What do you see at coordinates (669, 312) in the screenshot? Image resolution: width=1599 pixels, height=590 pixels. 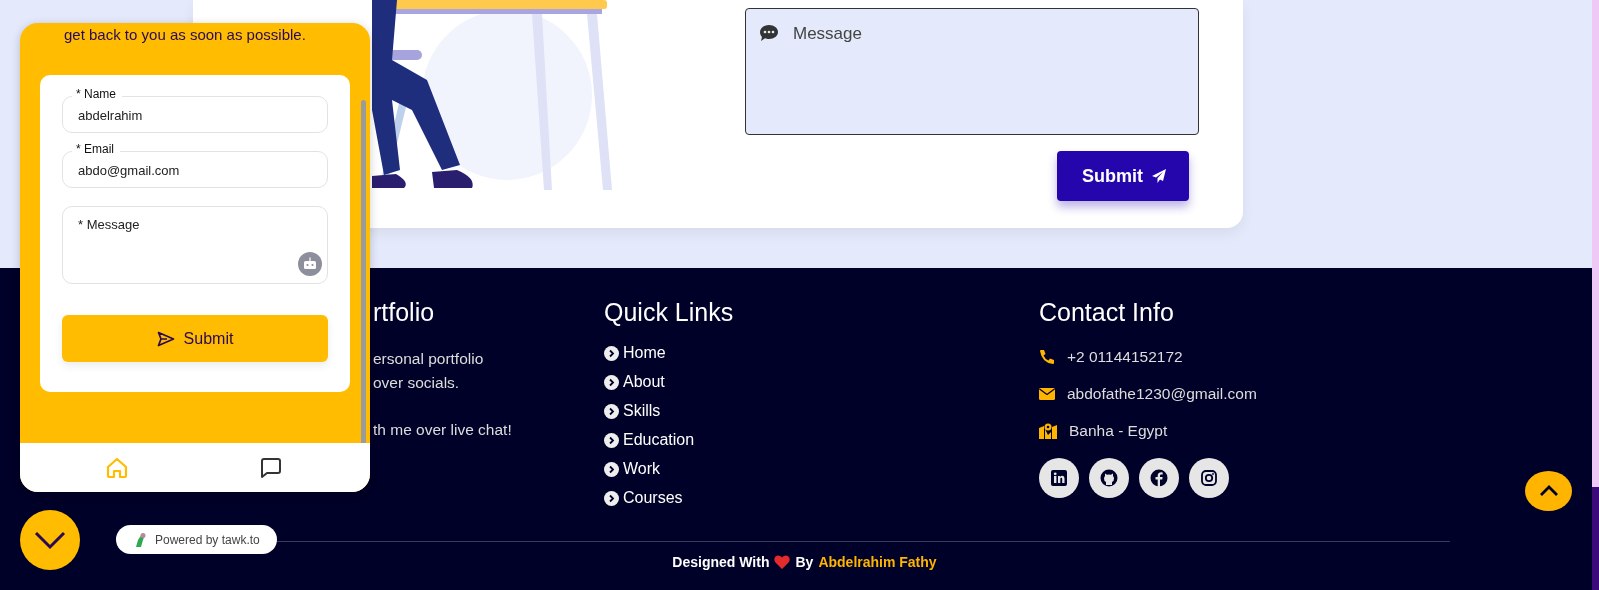 I see `column-heading: Quick Links` at bounding box center [669, 312].